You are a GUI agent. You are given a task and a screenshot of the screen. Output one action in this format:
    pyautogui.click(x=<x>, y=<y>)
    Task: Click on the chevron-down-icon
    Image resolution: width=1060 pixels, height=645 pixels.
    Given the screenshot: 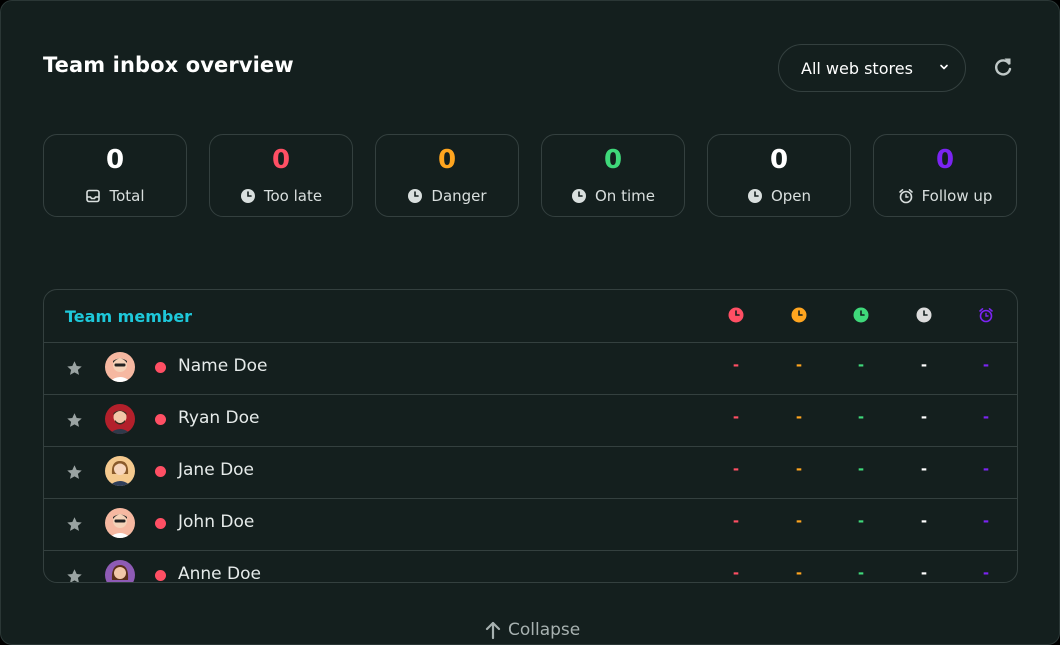 What is the action you would take?
    pyautogui.click(x=944, y=67)
    